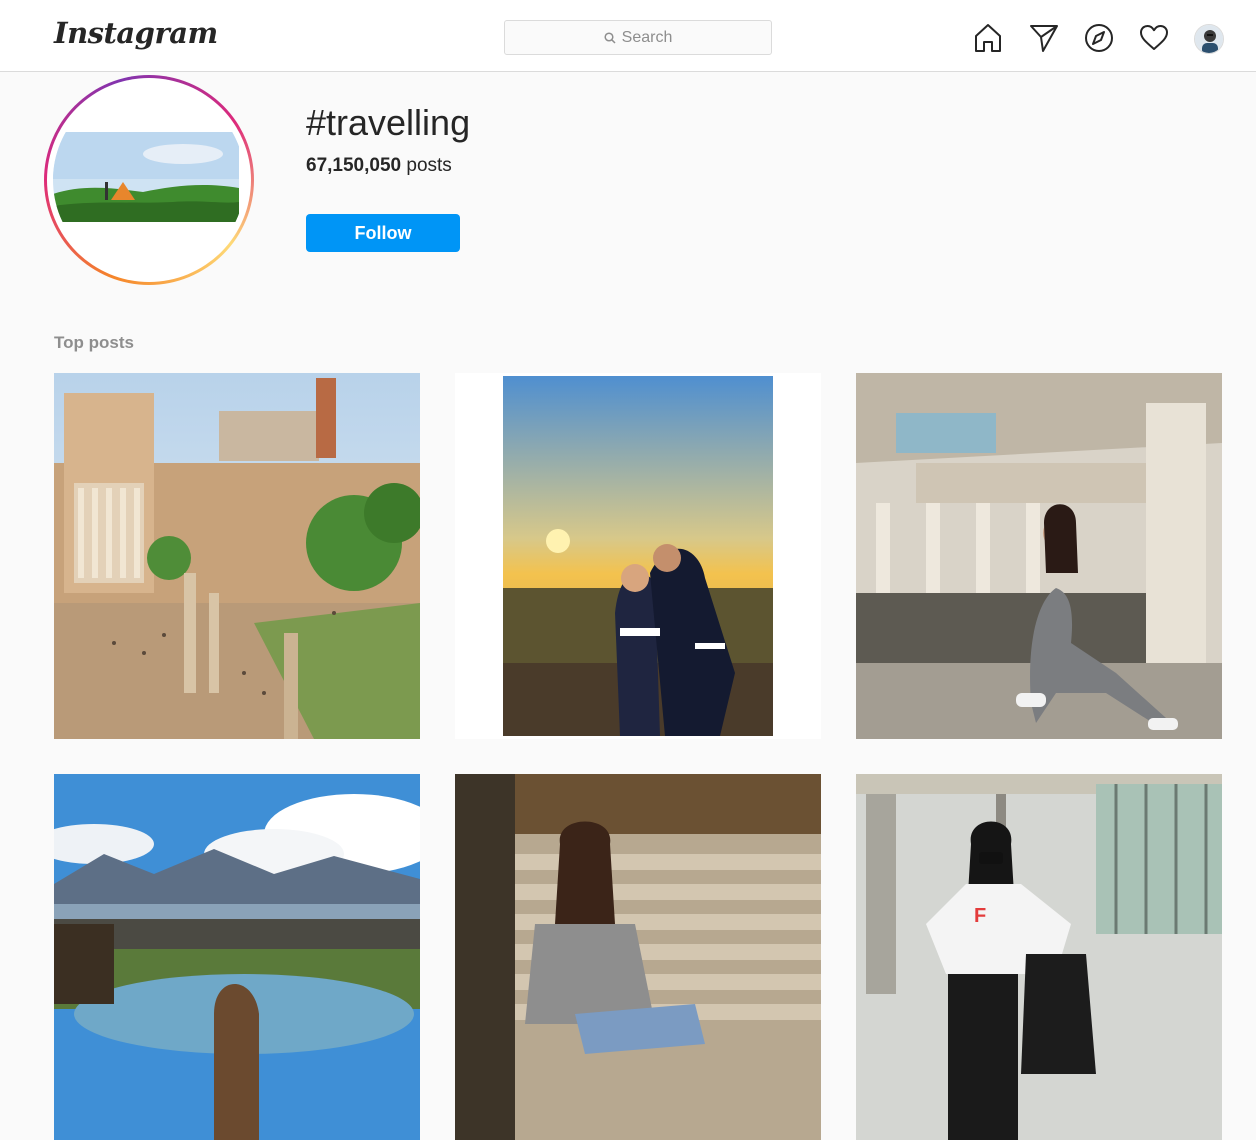 The height and width of the screenshot is (1140, 1256). What do you see at coordinates (647, 37) in the screenshot?
I see `search-placeholder: Search` at bounding box center [647, 37].